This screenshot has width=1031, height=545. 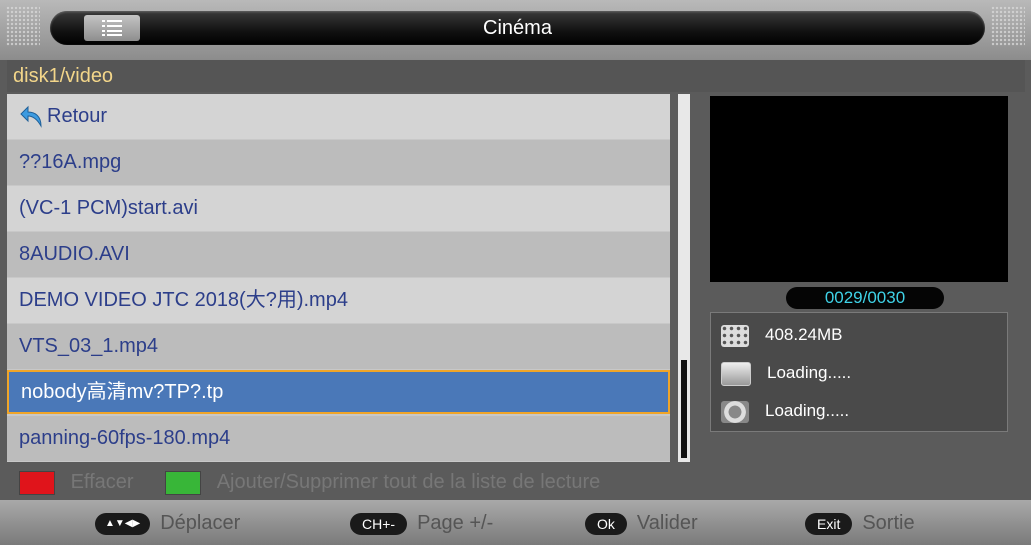 I want to click on file-item-label: DEMO VIDEO JTC 2018(大?用).mp4, so click(x=183, y=300).